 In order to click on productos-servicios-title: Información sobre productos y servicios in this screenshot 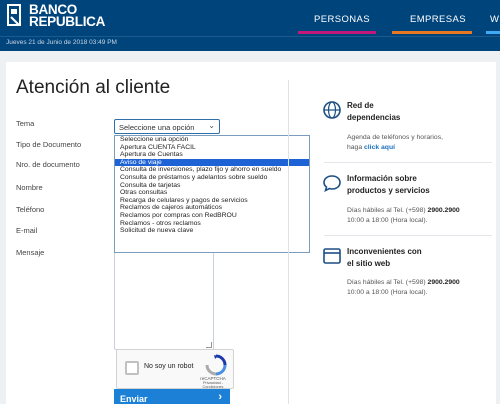, I will do `click(388, 185)`.